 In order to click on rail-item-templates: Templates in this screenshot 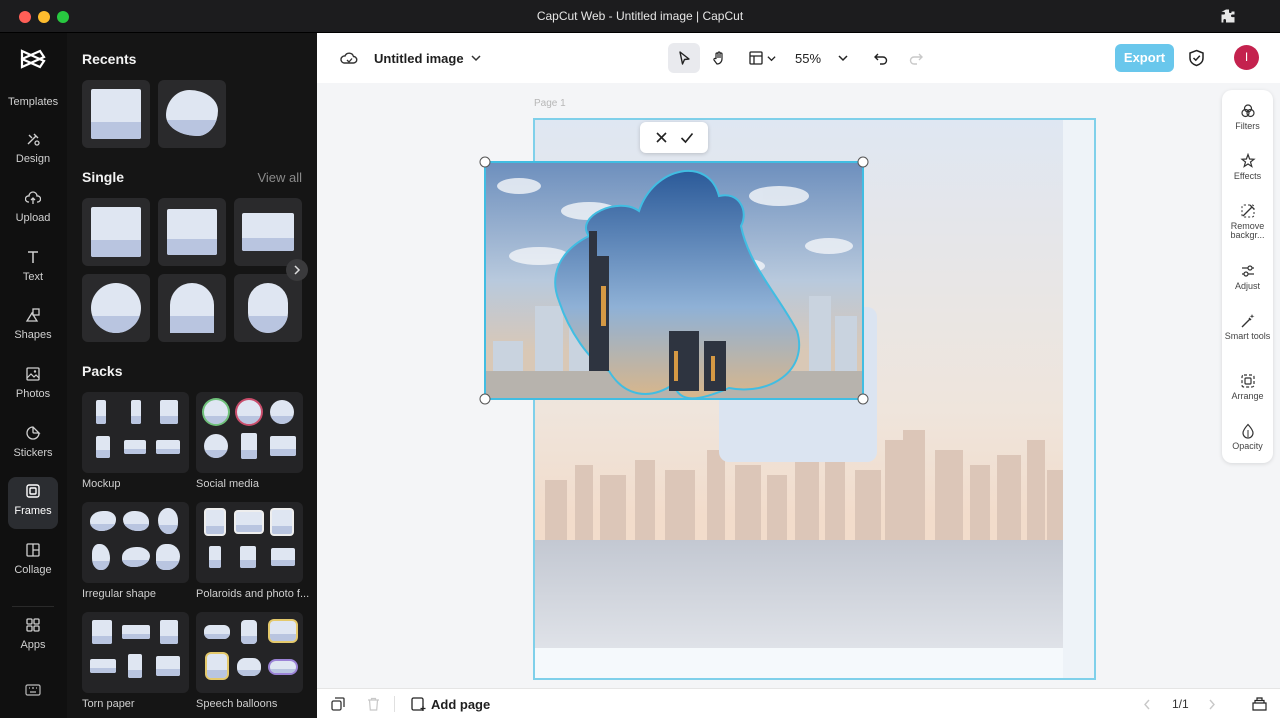, I will do `click(33, 99)`.